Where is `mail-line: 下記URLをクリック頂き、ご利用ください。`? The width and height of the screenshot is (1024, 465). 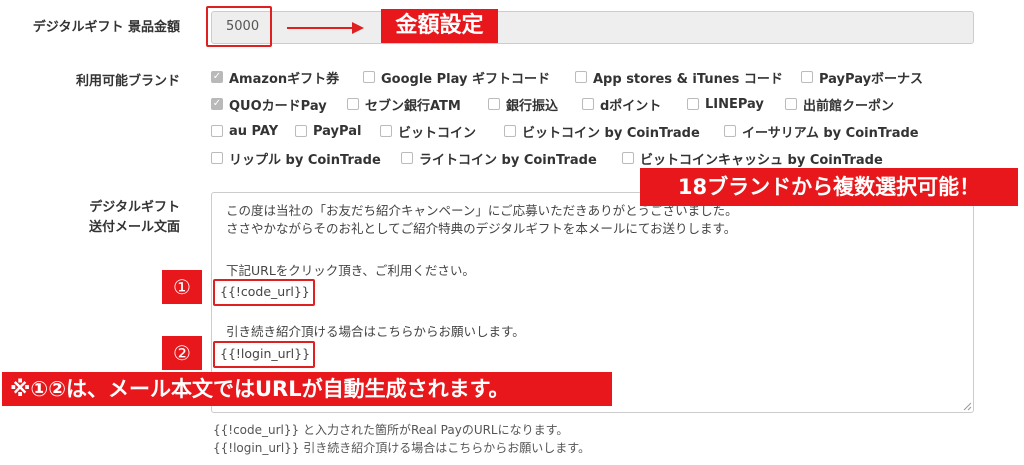
mail-line: 下記URLをクリック頂き、ご利用ください。 is located at coordinates (350, 270).